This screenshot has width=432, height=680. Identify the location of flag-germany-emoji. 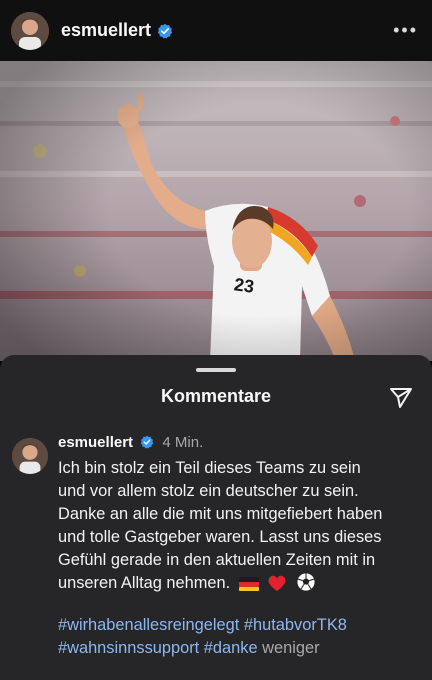
(248, 584).